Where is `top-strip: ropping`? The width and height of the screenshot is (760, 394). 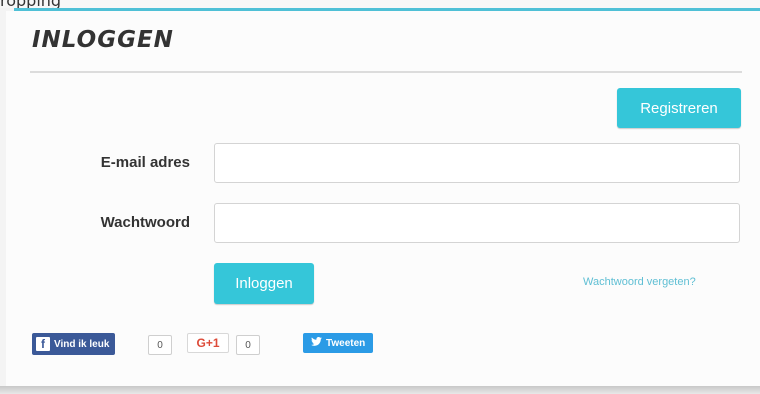 top-strip: ropping is located at coordinates (380, 5).